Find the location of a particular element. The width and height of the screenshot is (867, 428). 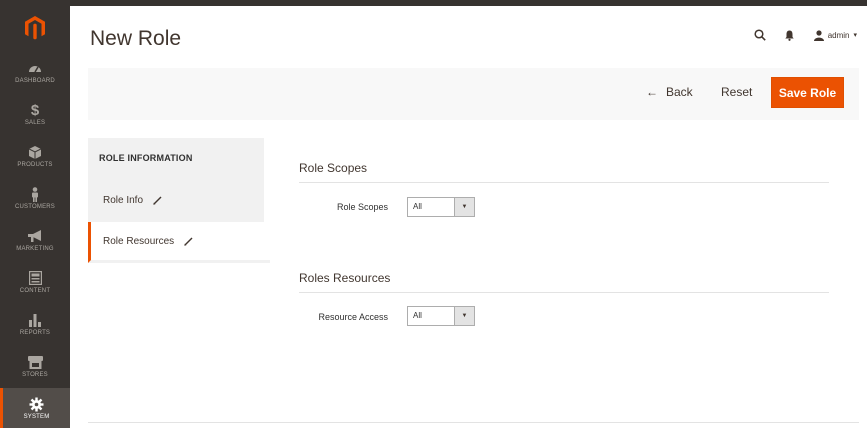

sidebar-item-label: Reports is located at coordinates (35, 333).